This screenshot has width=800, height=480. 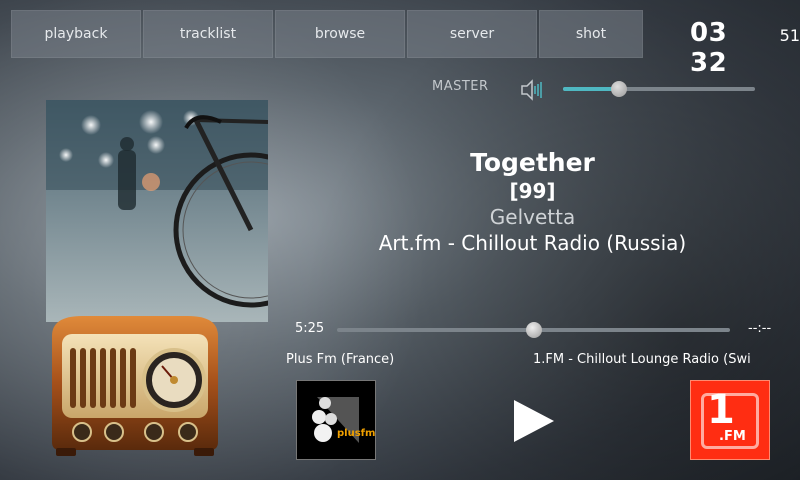 I want to click on onefm-logo-digit: 1, so click(x=721, y=410).